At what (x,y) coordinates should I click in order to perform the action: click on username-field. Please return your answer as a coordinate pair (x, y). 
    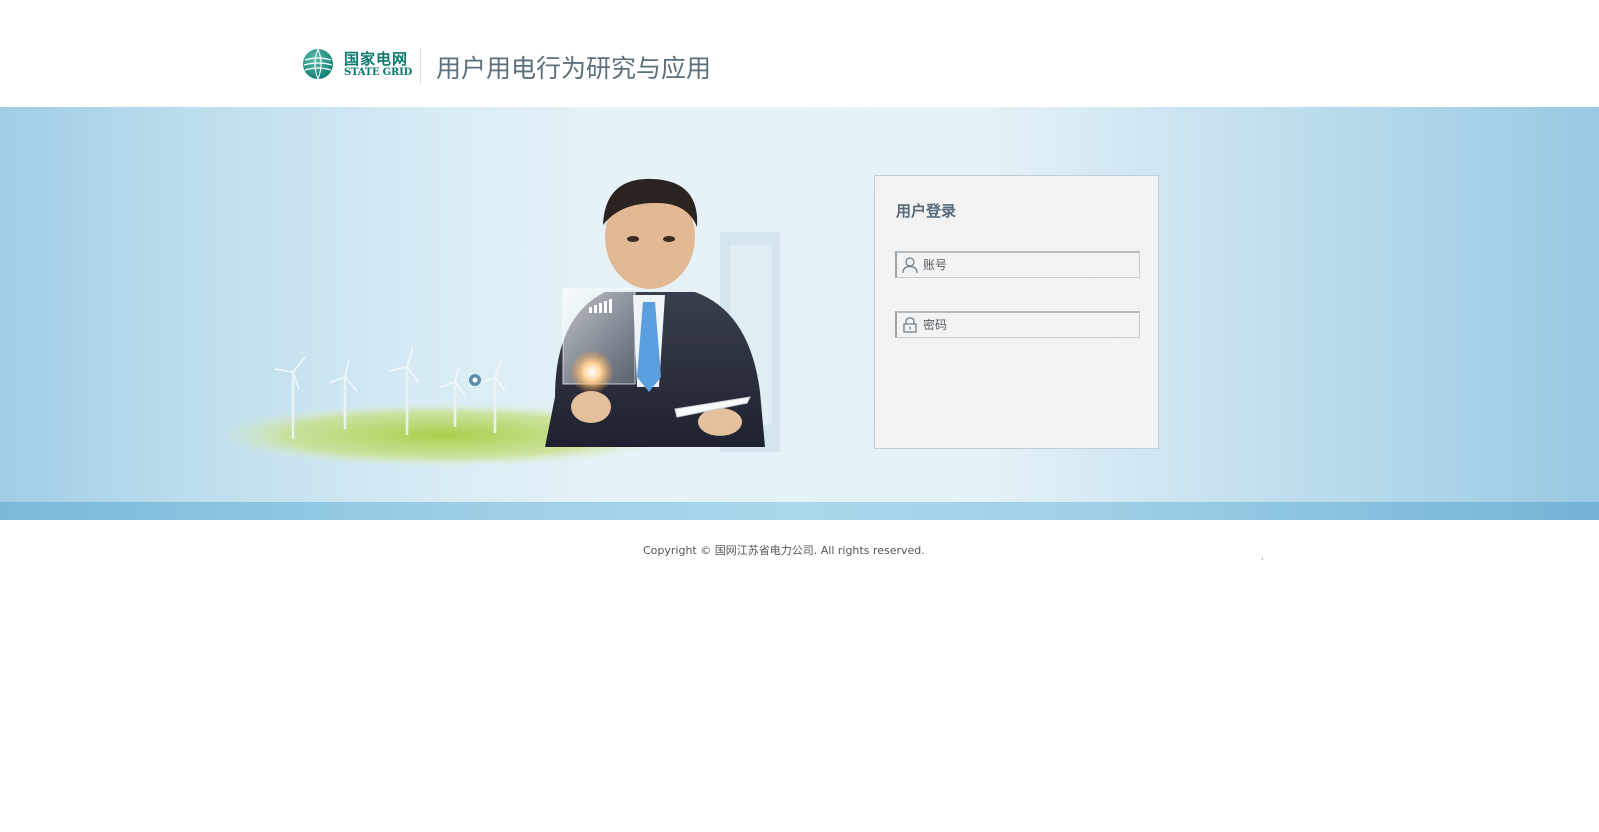
    Looking at the image, I should click on (1017, 264).